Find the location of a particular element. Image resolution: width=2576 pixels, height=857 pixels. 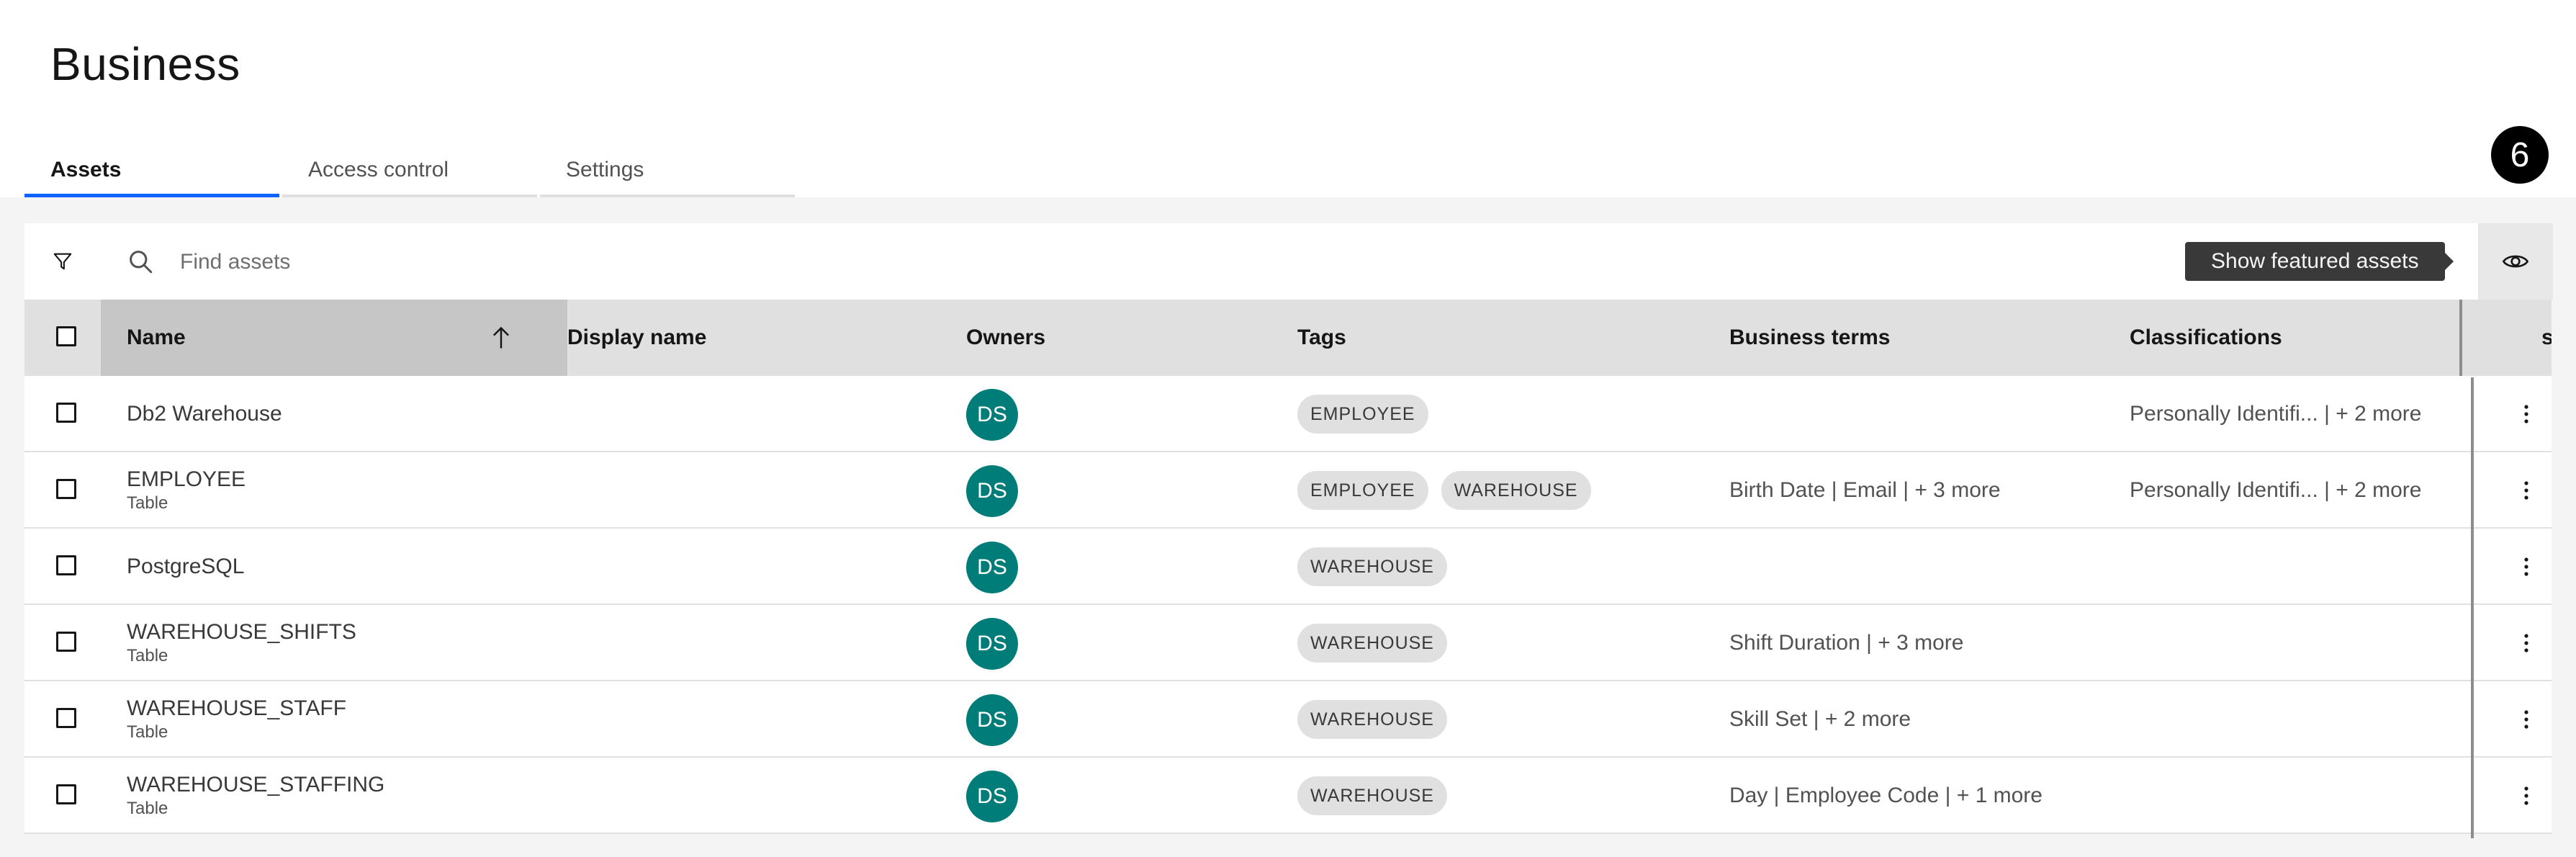

filter-button is located at coordinates (62, 261).